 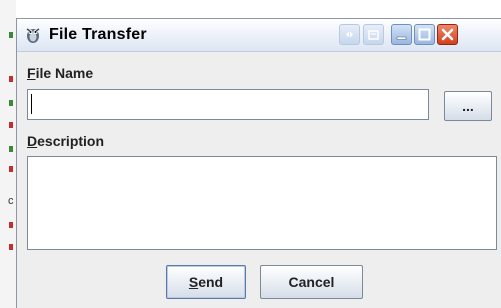 What do you see at coordinates (11, 201) in the screenshot?
I see `background-letter: c` at bounding box center [11, 201].